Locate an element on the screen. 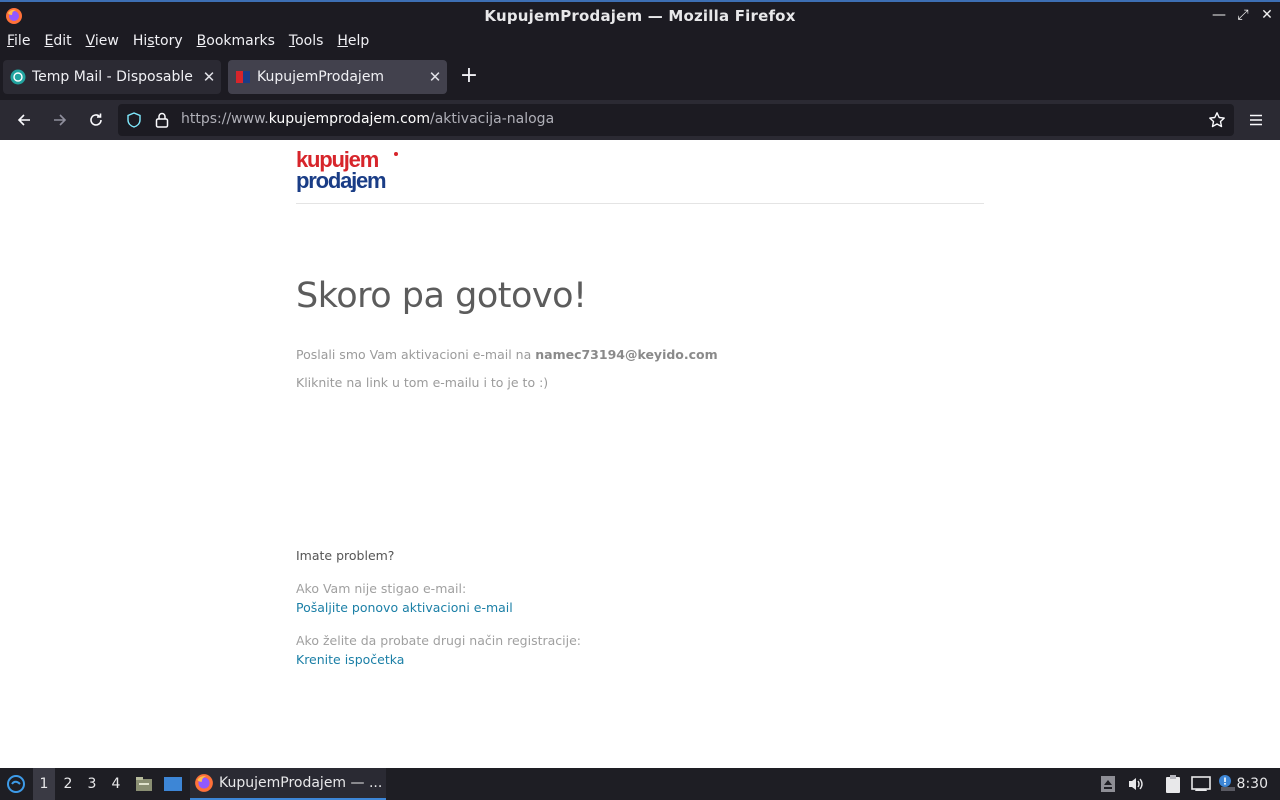 This screenshot has width=1280, height=800. lock-icon is located at coordinates (162, 120).